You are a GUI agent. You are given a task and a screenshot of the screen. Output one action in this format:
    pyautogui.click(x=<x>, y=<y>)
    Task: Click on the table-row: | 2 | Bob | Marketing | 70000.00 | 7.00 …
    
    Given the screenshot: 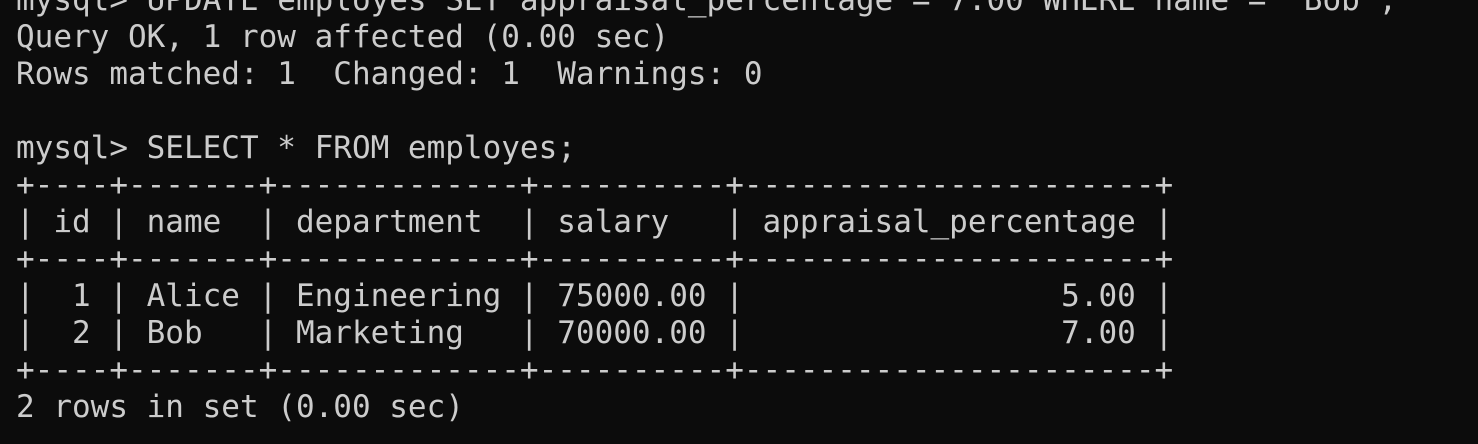 What is the action you would take?
    pyautogui.click(x=595, y=333)
    